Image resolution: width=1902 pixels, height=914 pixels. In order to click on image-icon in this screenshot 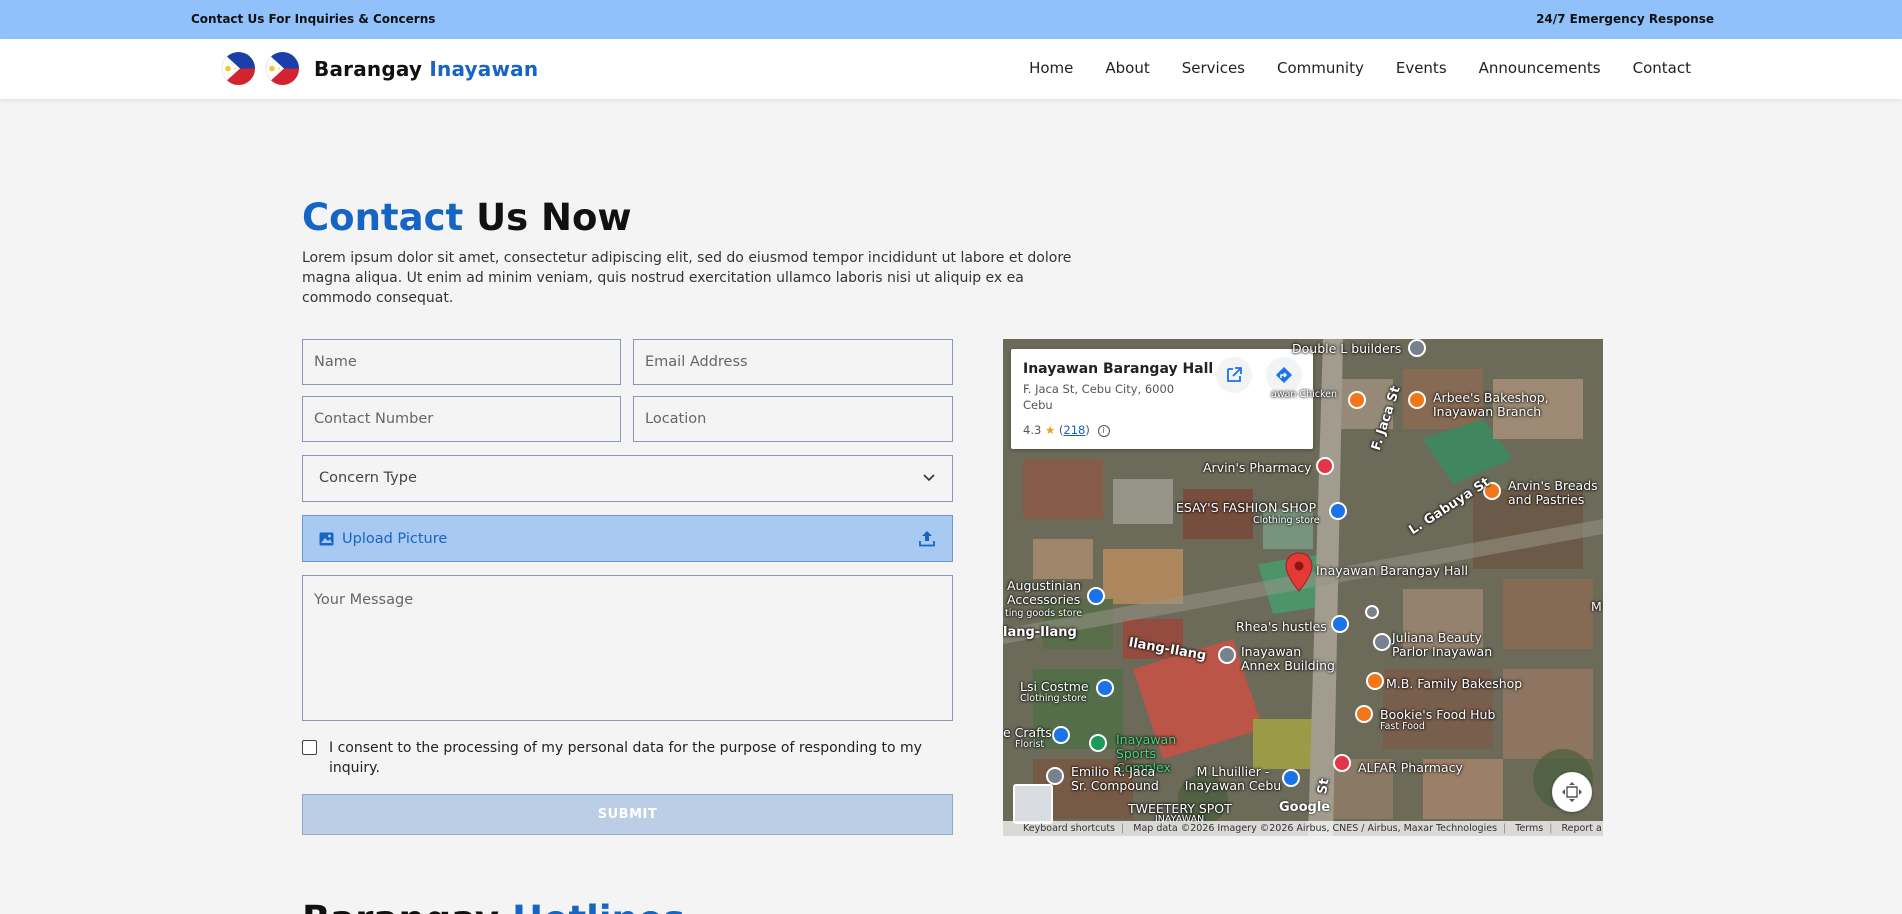, I will do `click(326, 539)`.